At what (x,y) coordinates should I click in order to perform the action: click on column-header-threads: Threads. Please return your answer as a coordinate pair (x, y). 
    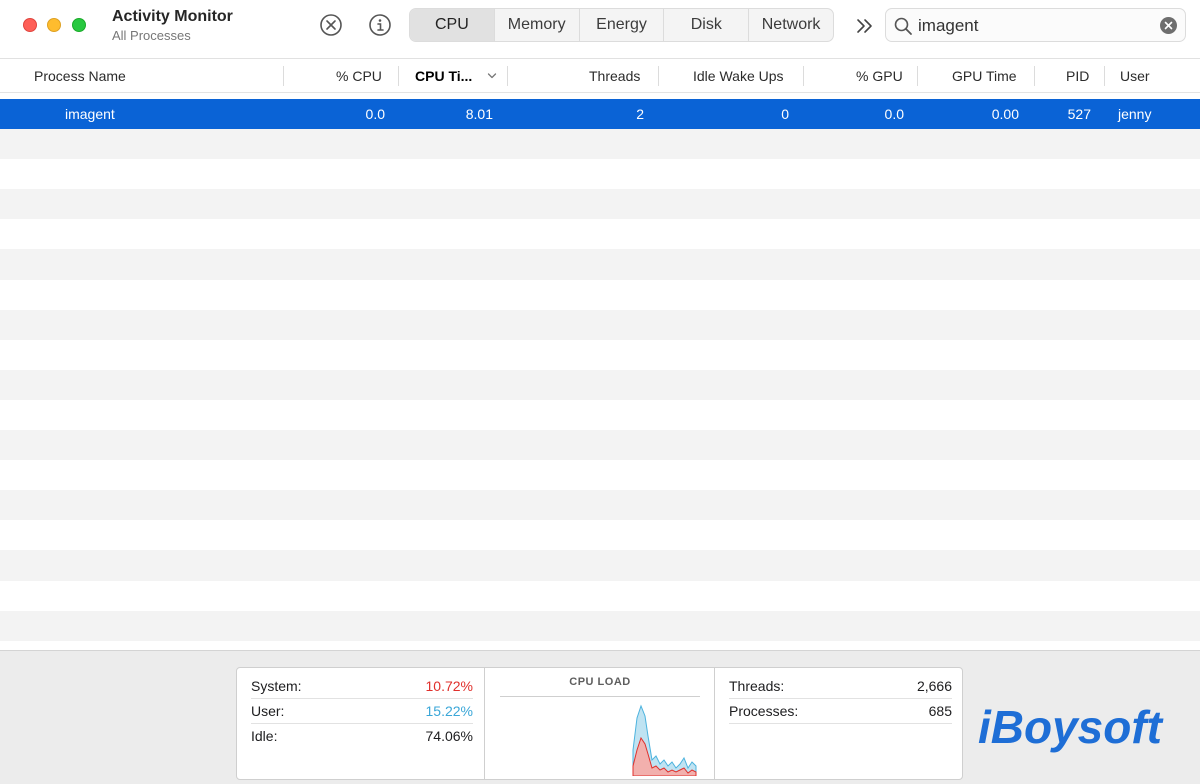
    Looking at the image, I should click on (614, 76).